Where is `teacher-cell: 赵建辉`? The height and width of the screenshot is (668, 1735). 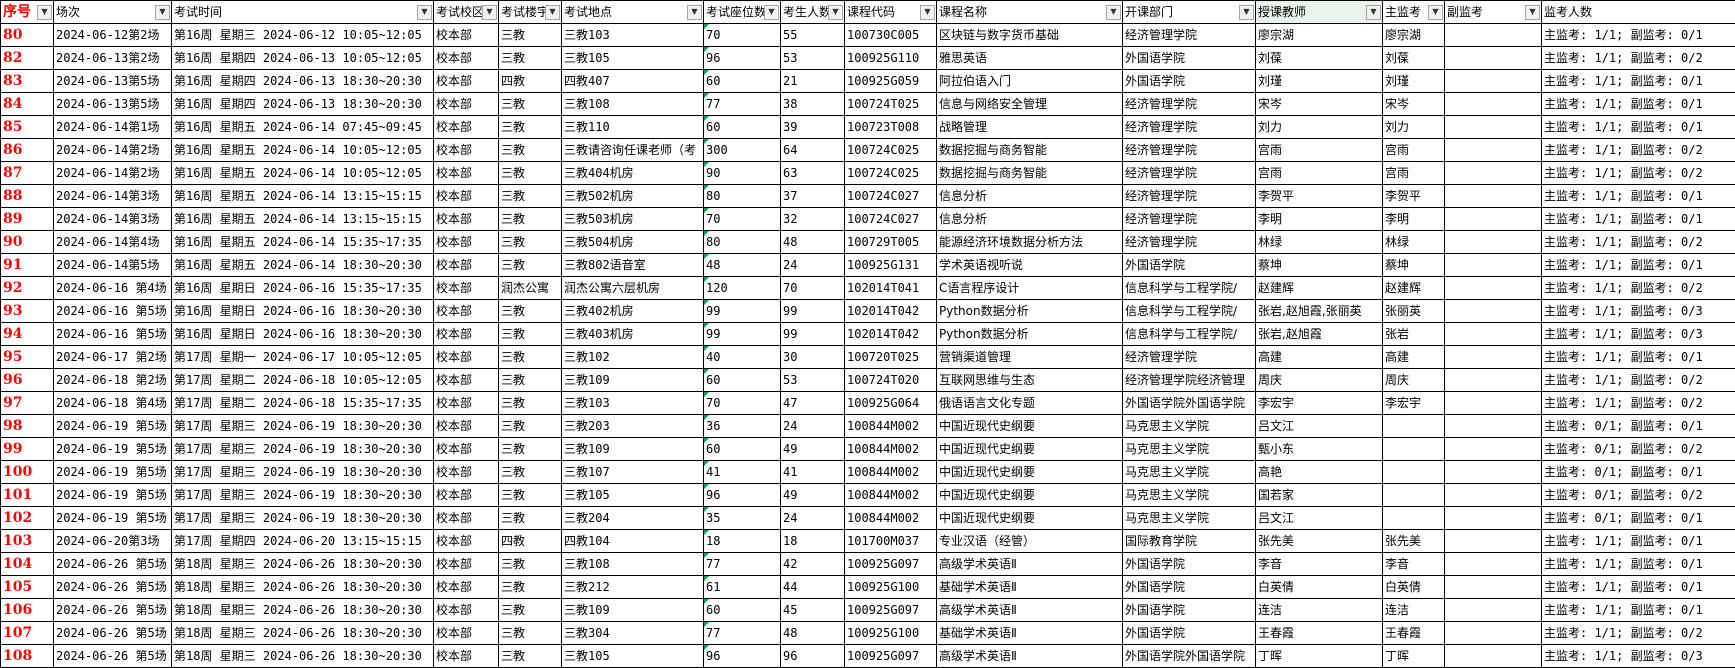
teacher-cell: 赵建辉 is located at coordinates (1319, 288).